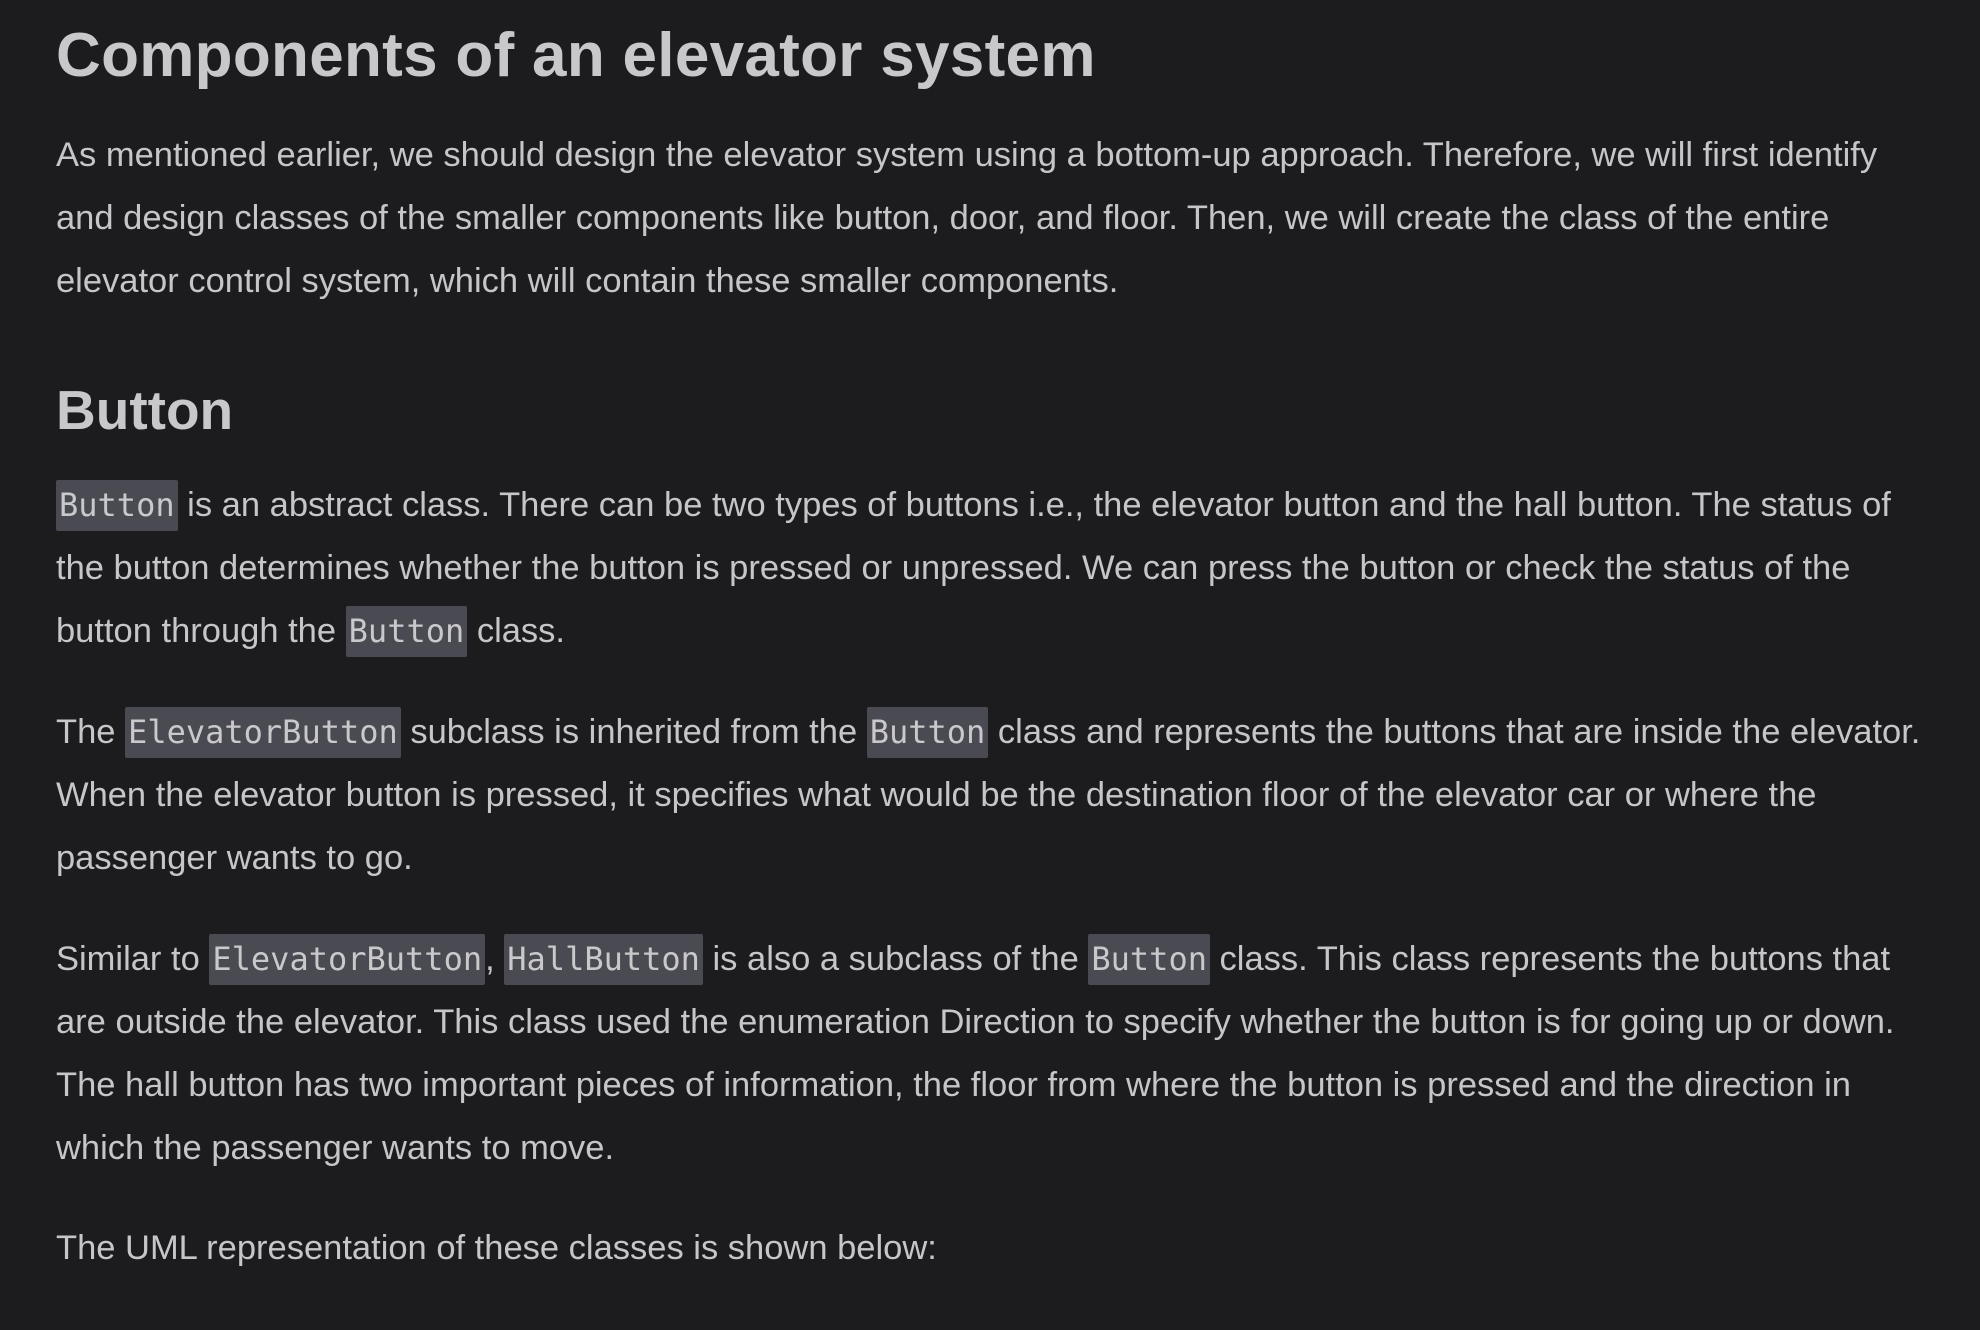 Image resolution: width=1980 pixels, height=1330 pixels. What do you see at coordinates (495, 959) in the screenshot?
I see `paragraph-text: ,` at bounding box center [495, 959].